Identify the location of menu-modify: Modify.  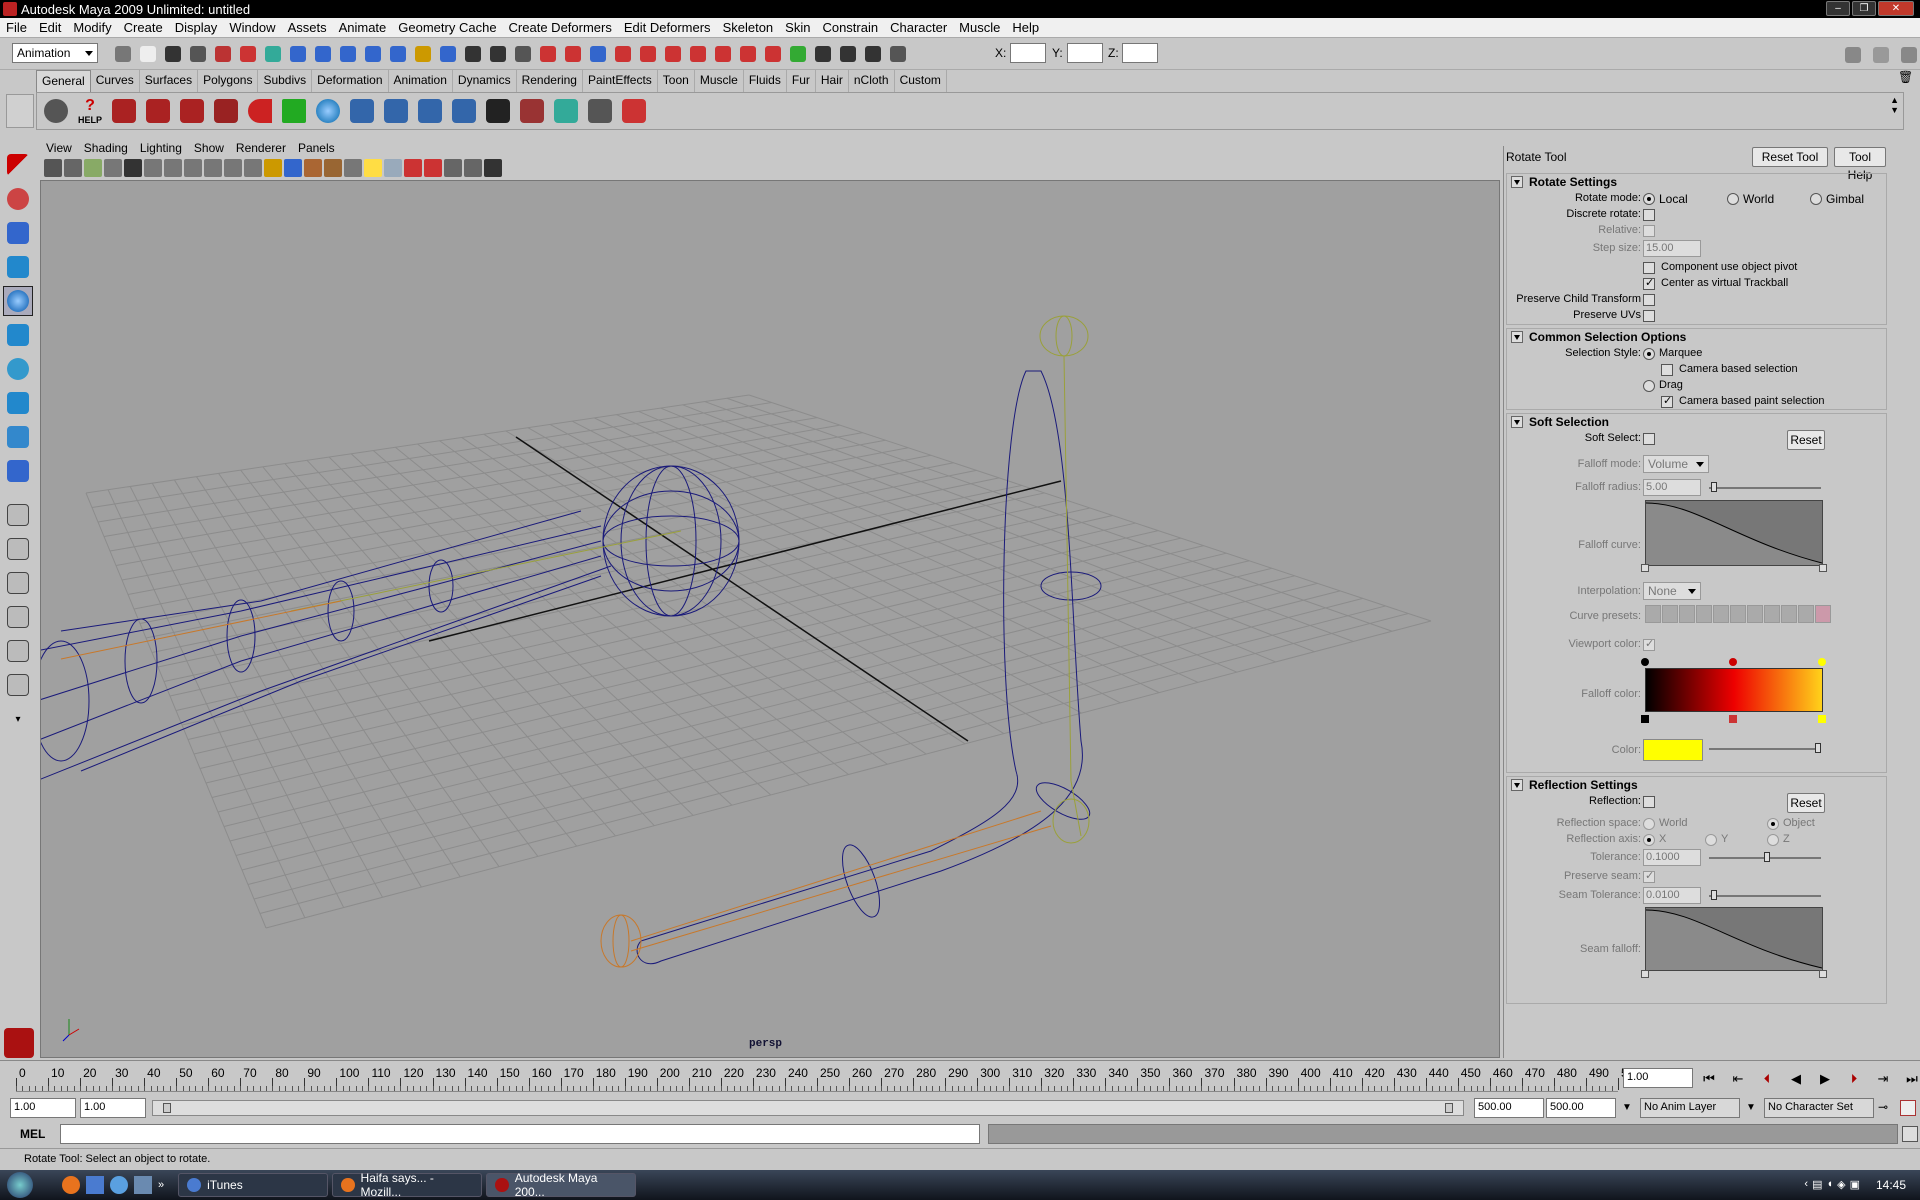
(92, 27).